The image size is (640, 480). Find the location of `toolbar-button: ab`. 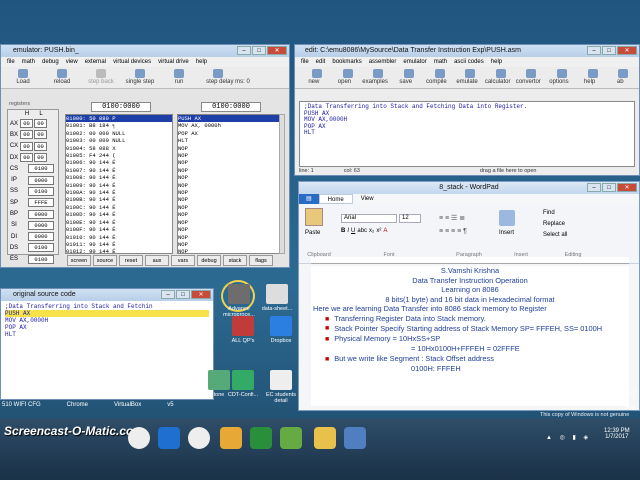

toolbar-button: ab is located at coordinates (620, 77).